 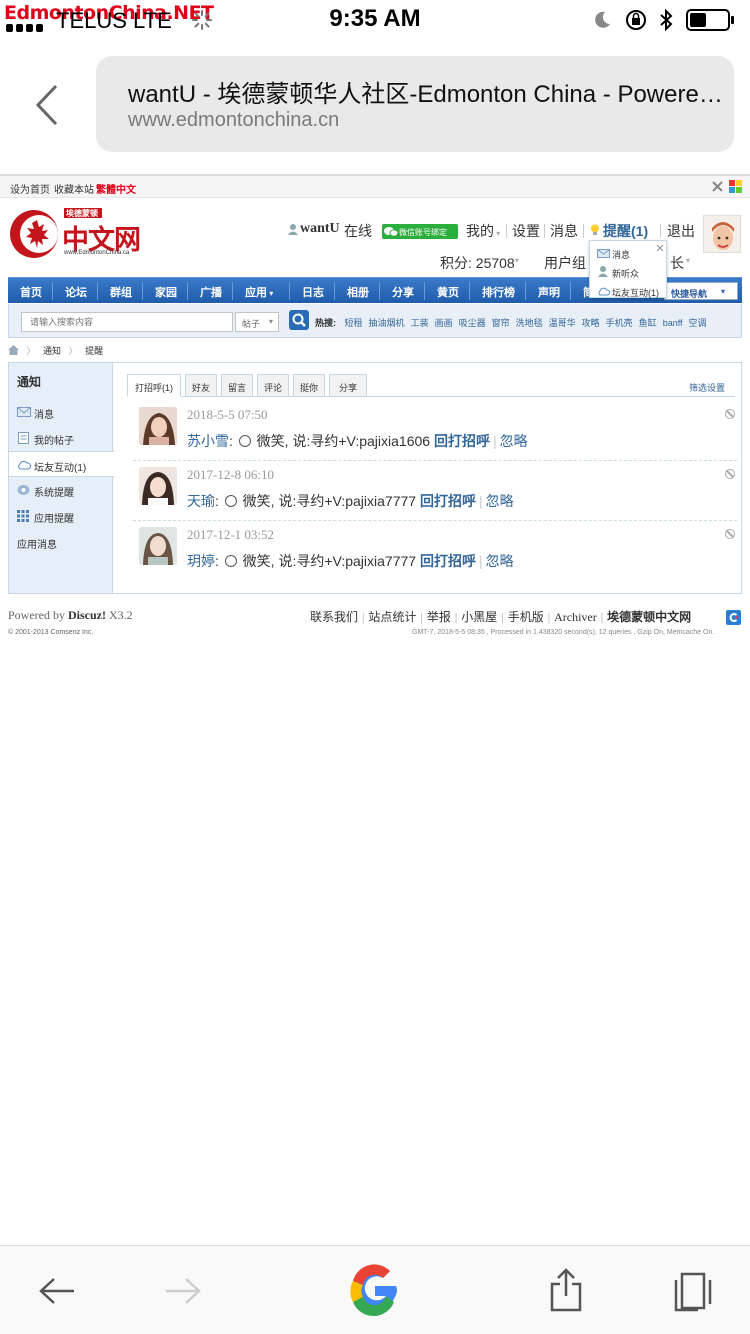 What do you see at coordinates (698, 323) in the screenshot?
I see `hot-search-item: 空调` at bounding box center [698, 323].